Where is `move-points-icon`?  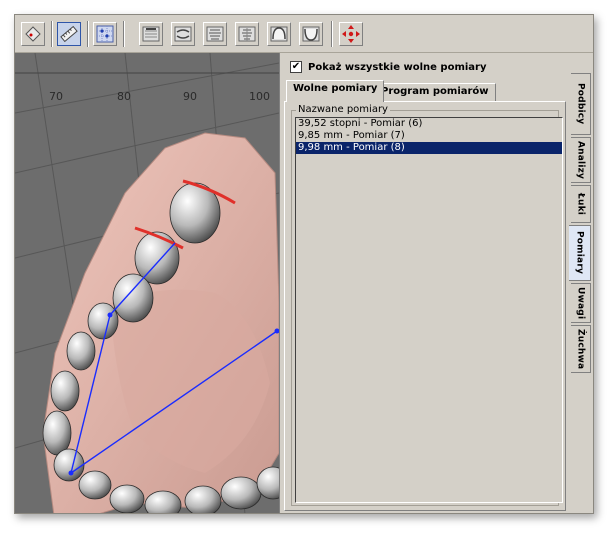 move-points-icon is located at coordinates (351, 34).